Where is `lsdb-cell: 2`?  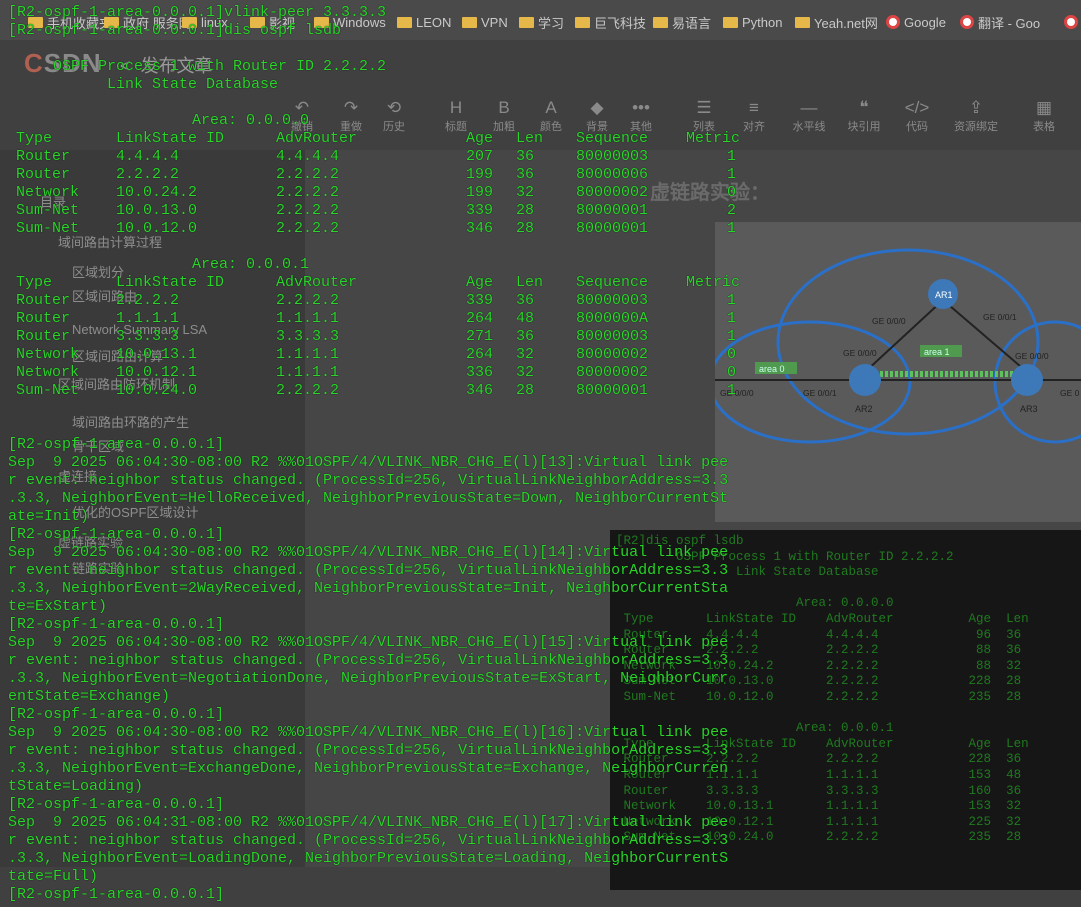 lsdb-cell: 2 is located at coordinates (732, 210).